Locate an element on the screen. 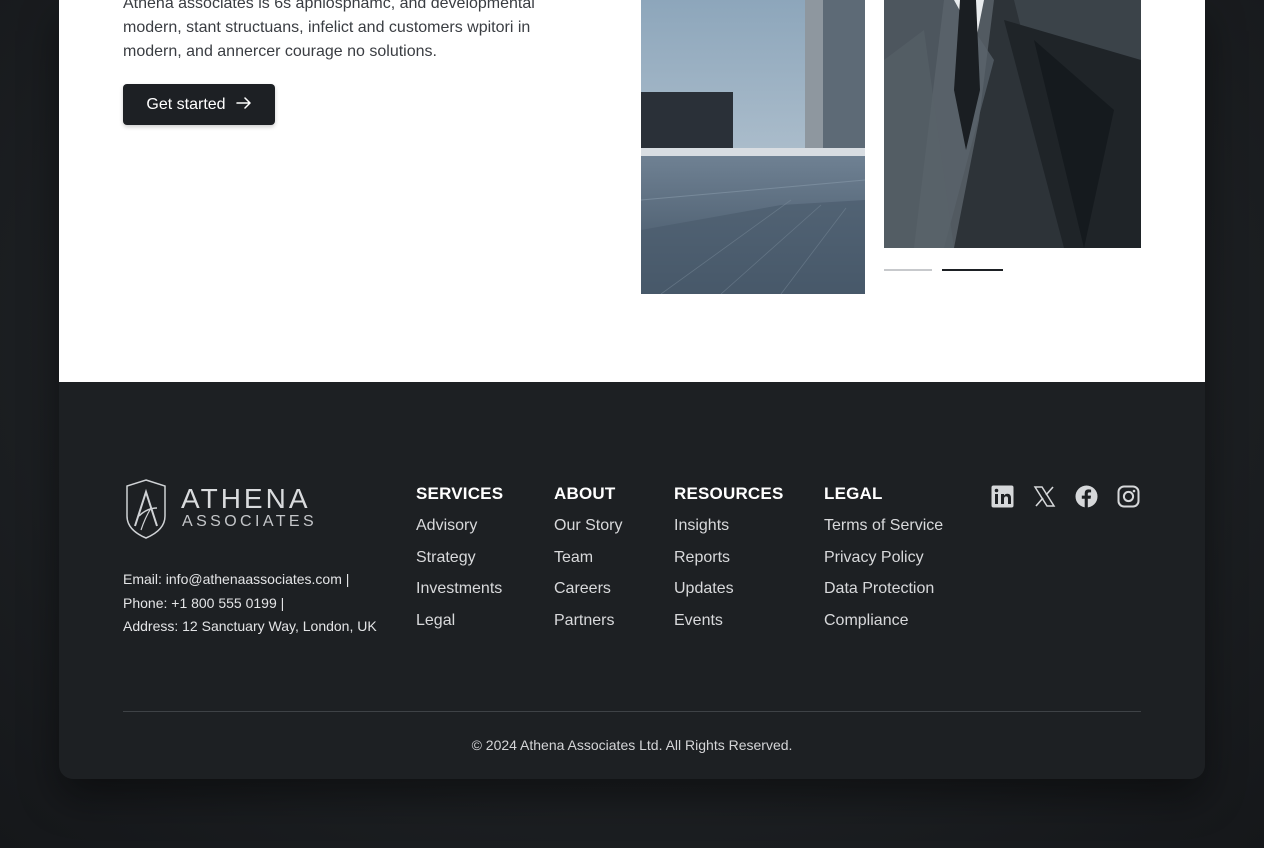 This screenshot has width=1264, height=848. get-started-label: Get started is located at coordinates (186, 104).